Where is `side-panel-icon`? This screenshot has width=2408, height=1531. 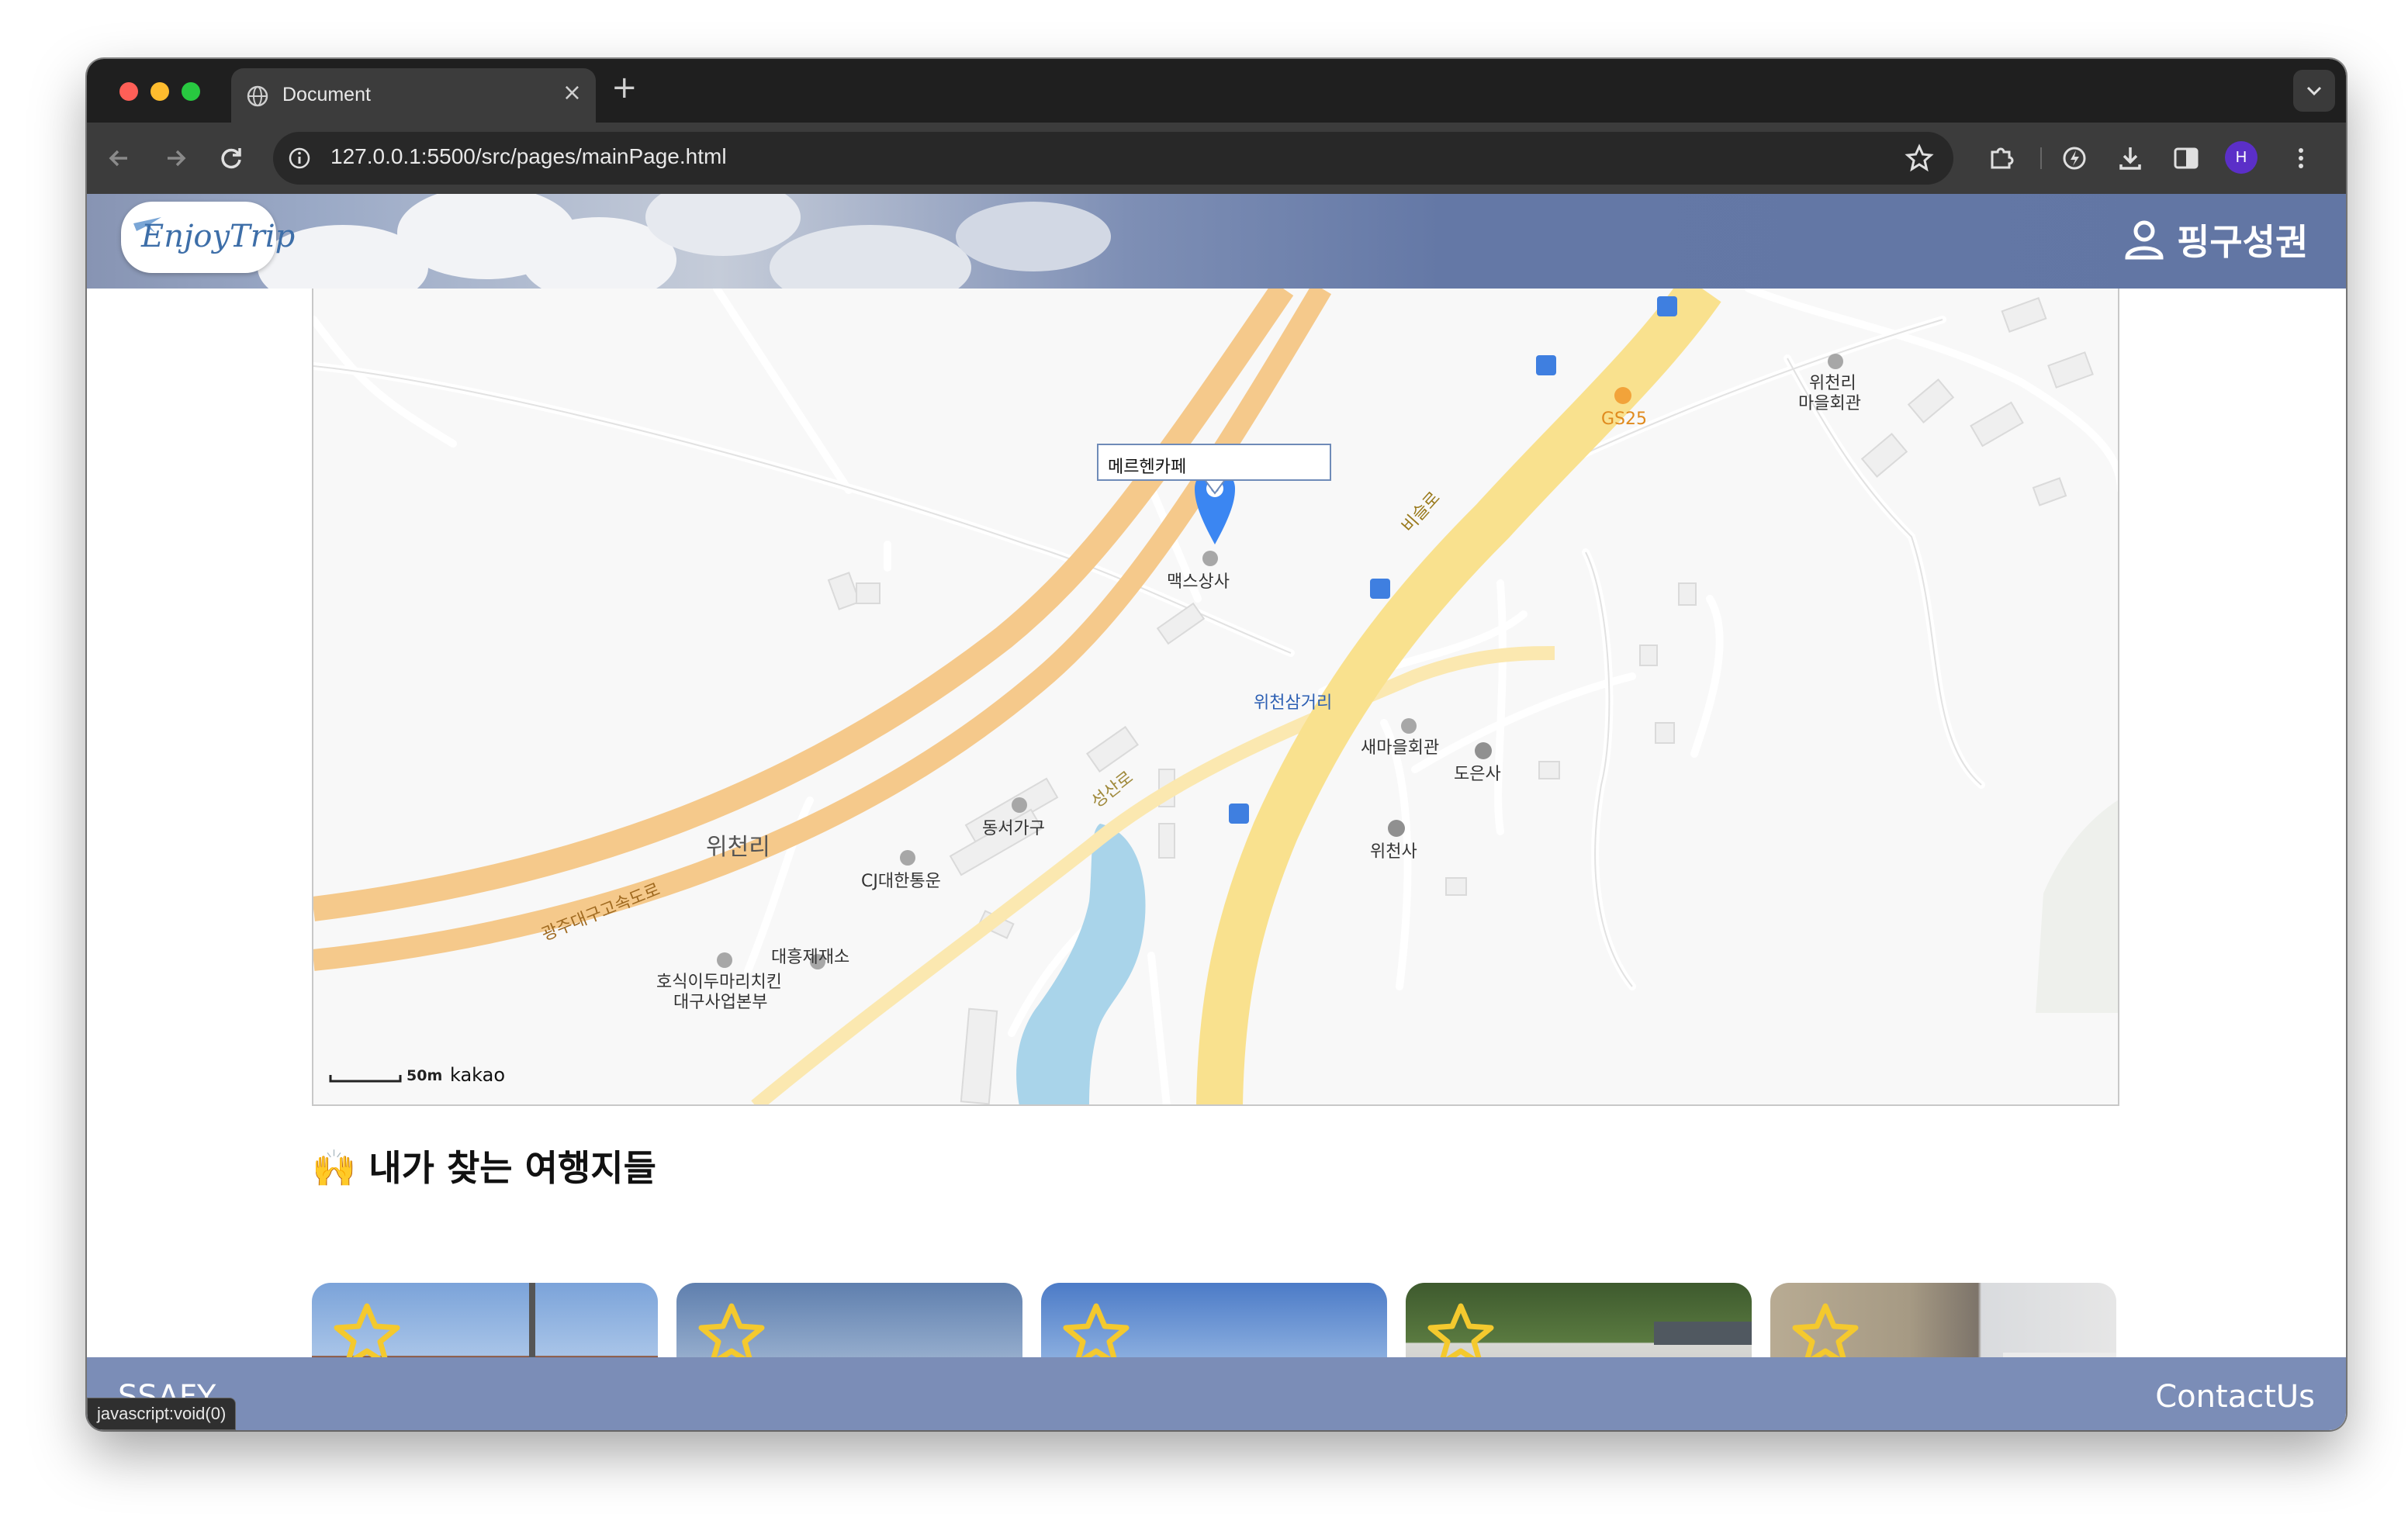
side-panel-icon is located at coordinates (2186, 158).